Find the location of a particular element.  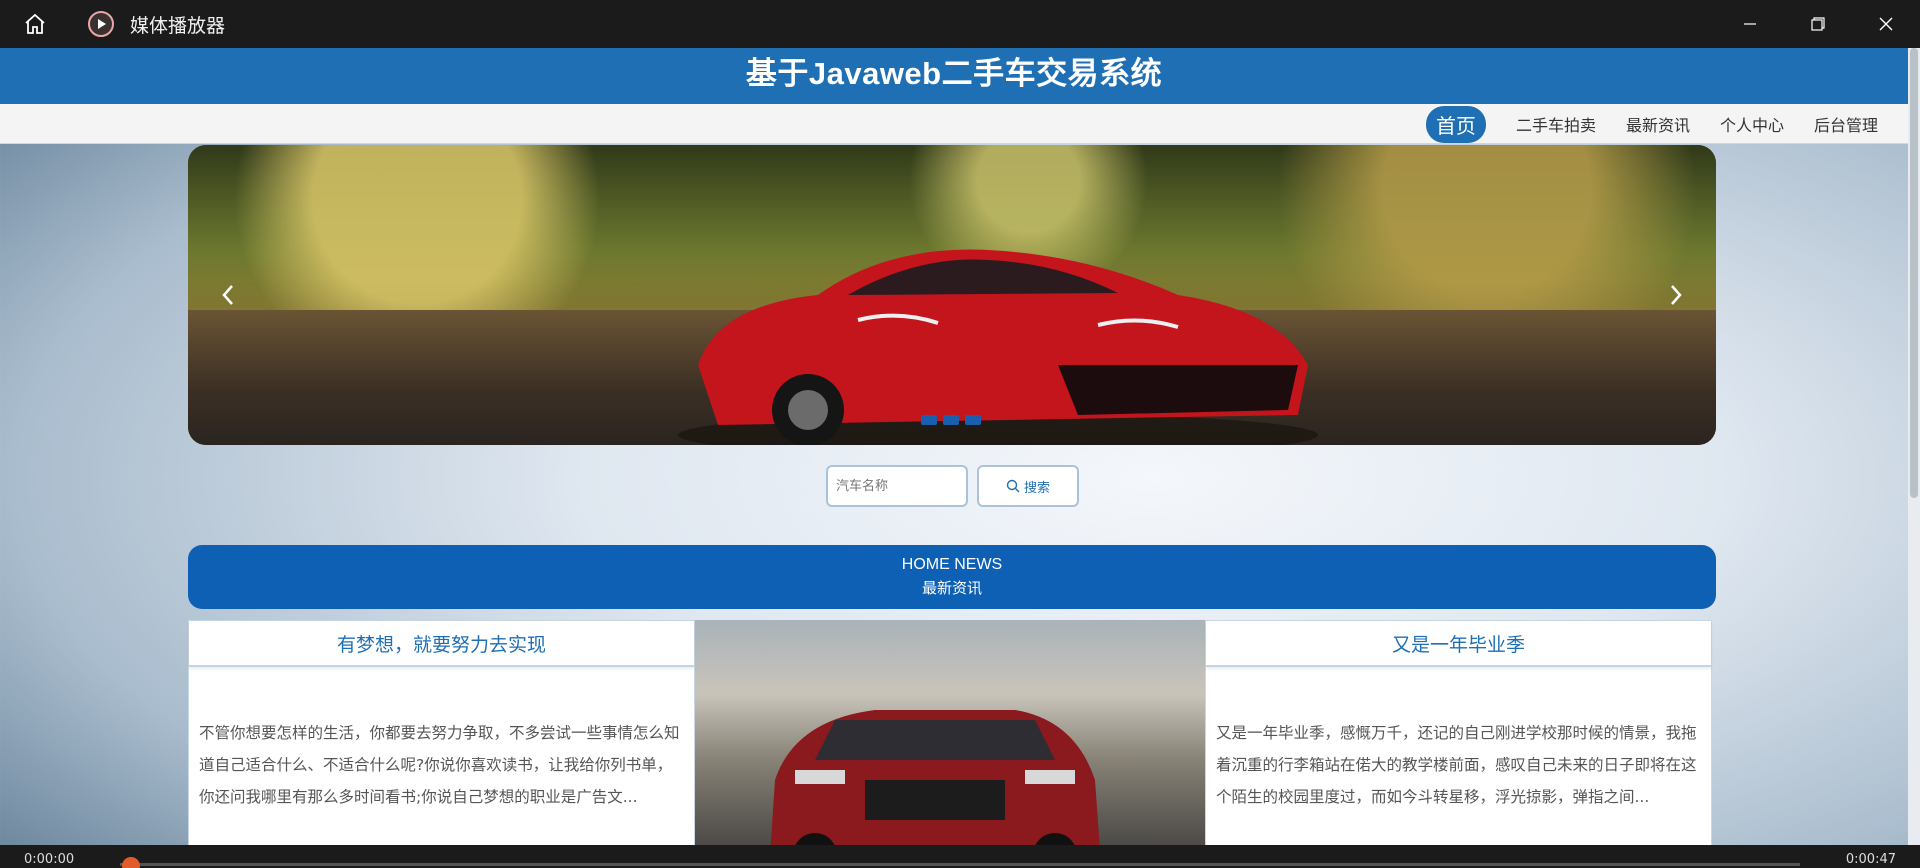

nav-item-news: 最新资讯 is located at coordinates (1658, 124).